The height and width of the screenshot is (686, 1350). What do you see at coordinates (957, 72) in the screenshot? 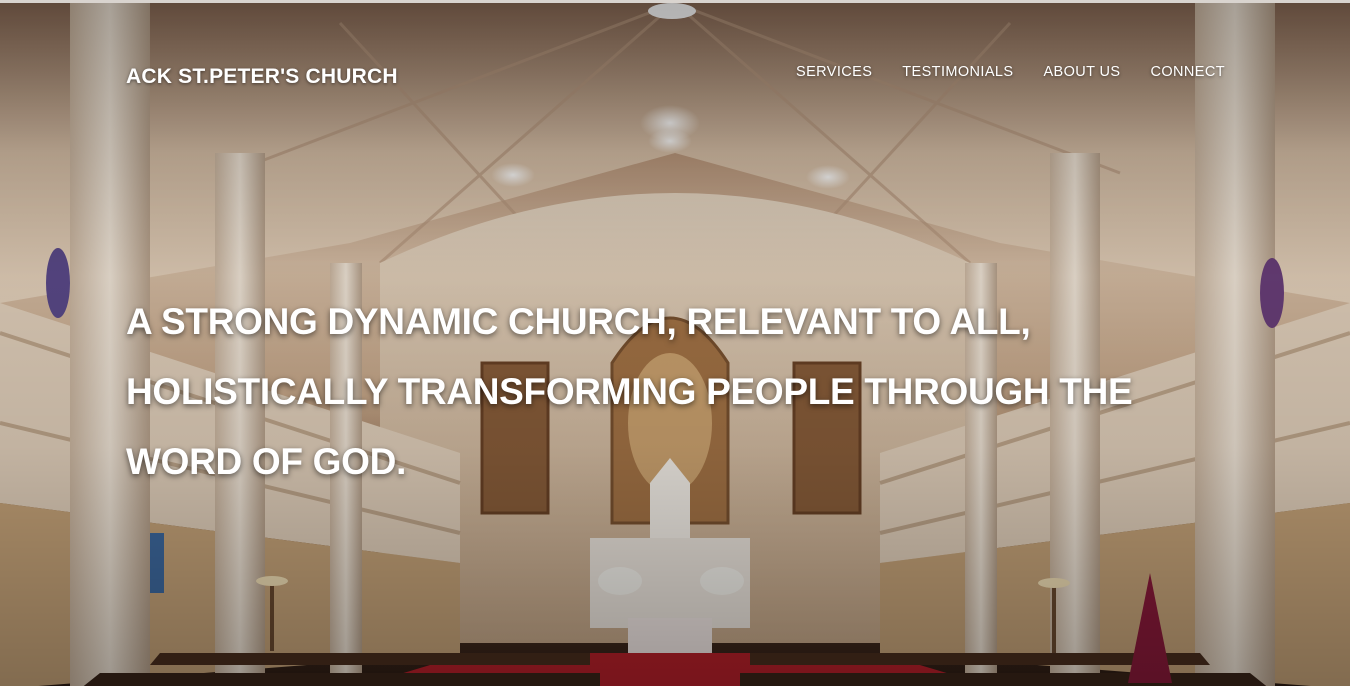
I see `nav-item-testimonials: TESTIMONIALS` at bounding box center [957, 72].